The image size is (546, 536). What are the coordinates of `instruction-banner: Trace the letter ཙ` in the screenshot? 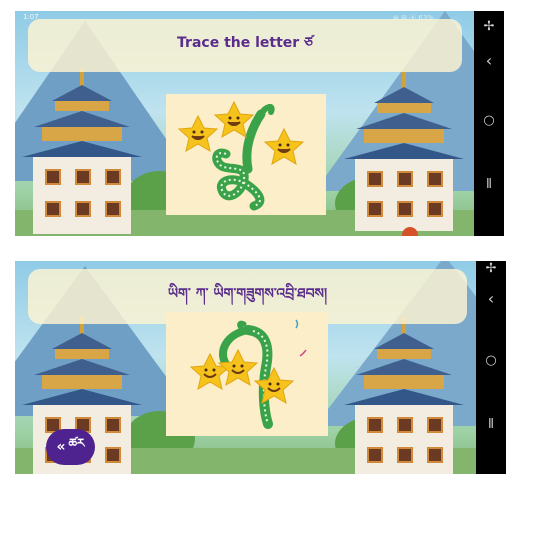 It's located at (245, 45).